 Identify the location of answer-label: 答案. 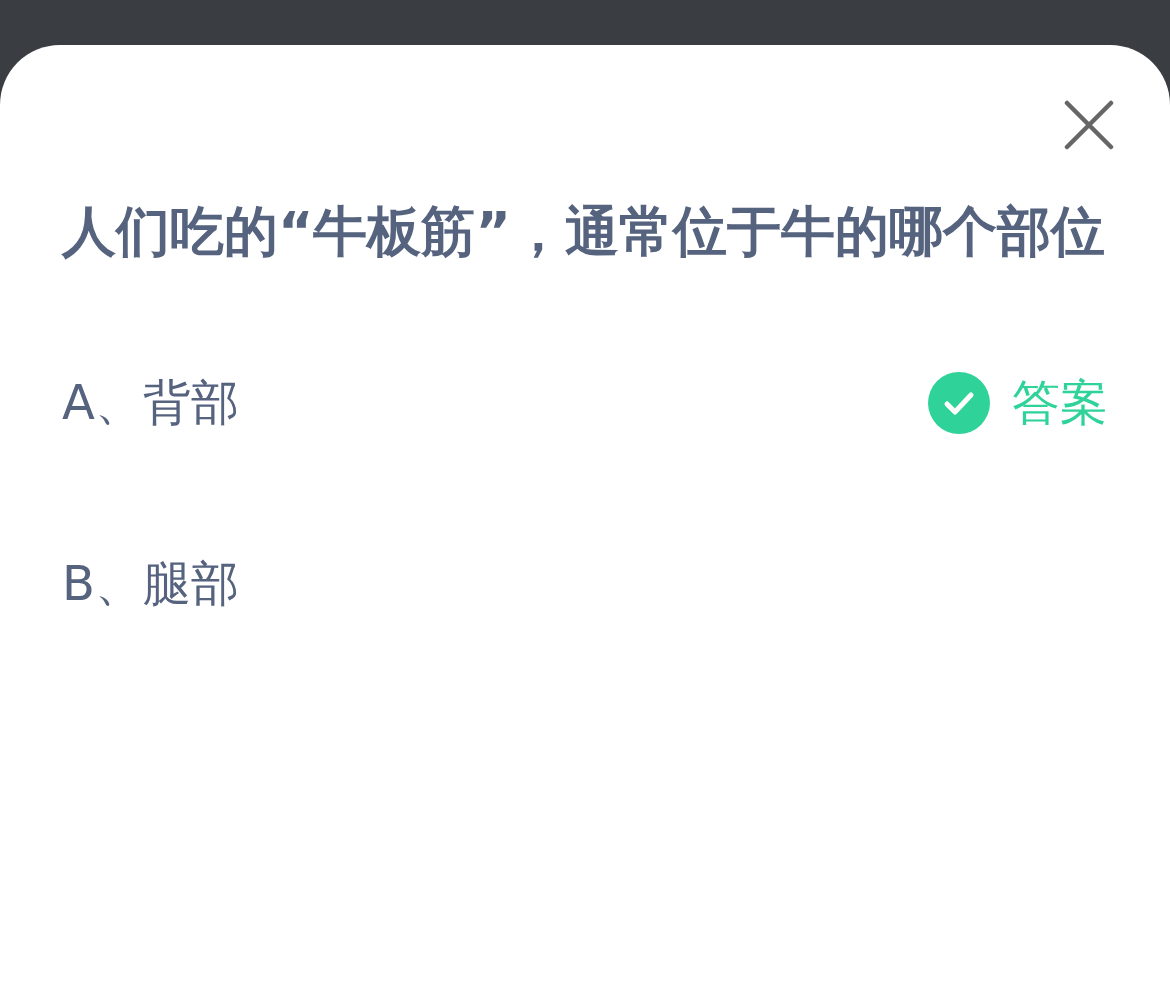
(1060, 402).